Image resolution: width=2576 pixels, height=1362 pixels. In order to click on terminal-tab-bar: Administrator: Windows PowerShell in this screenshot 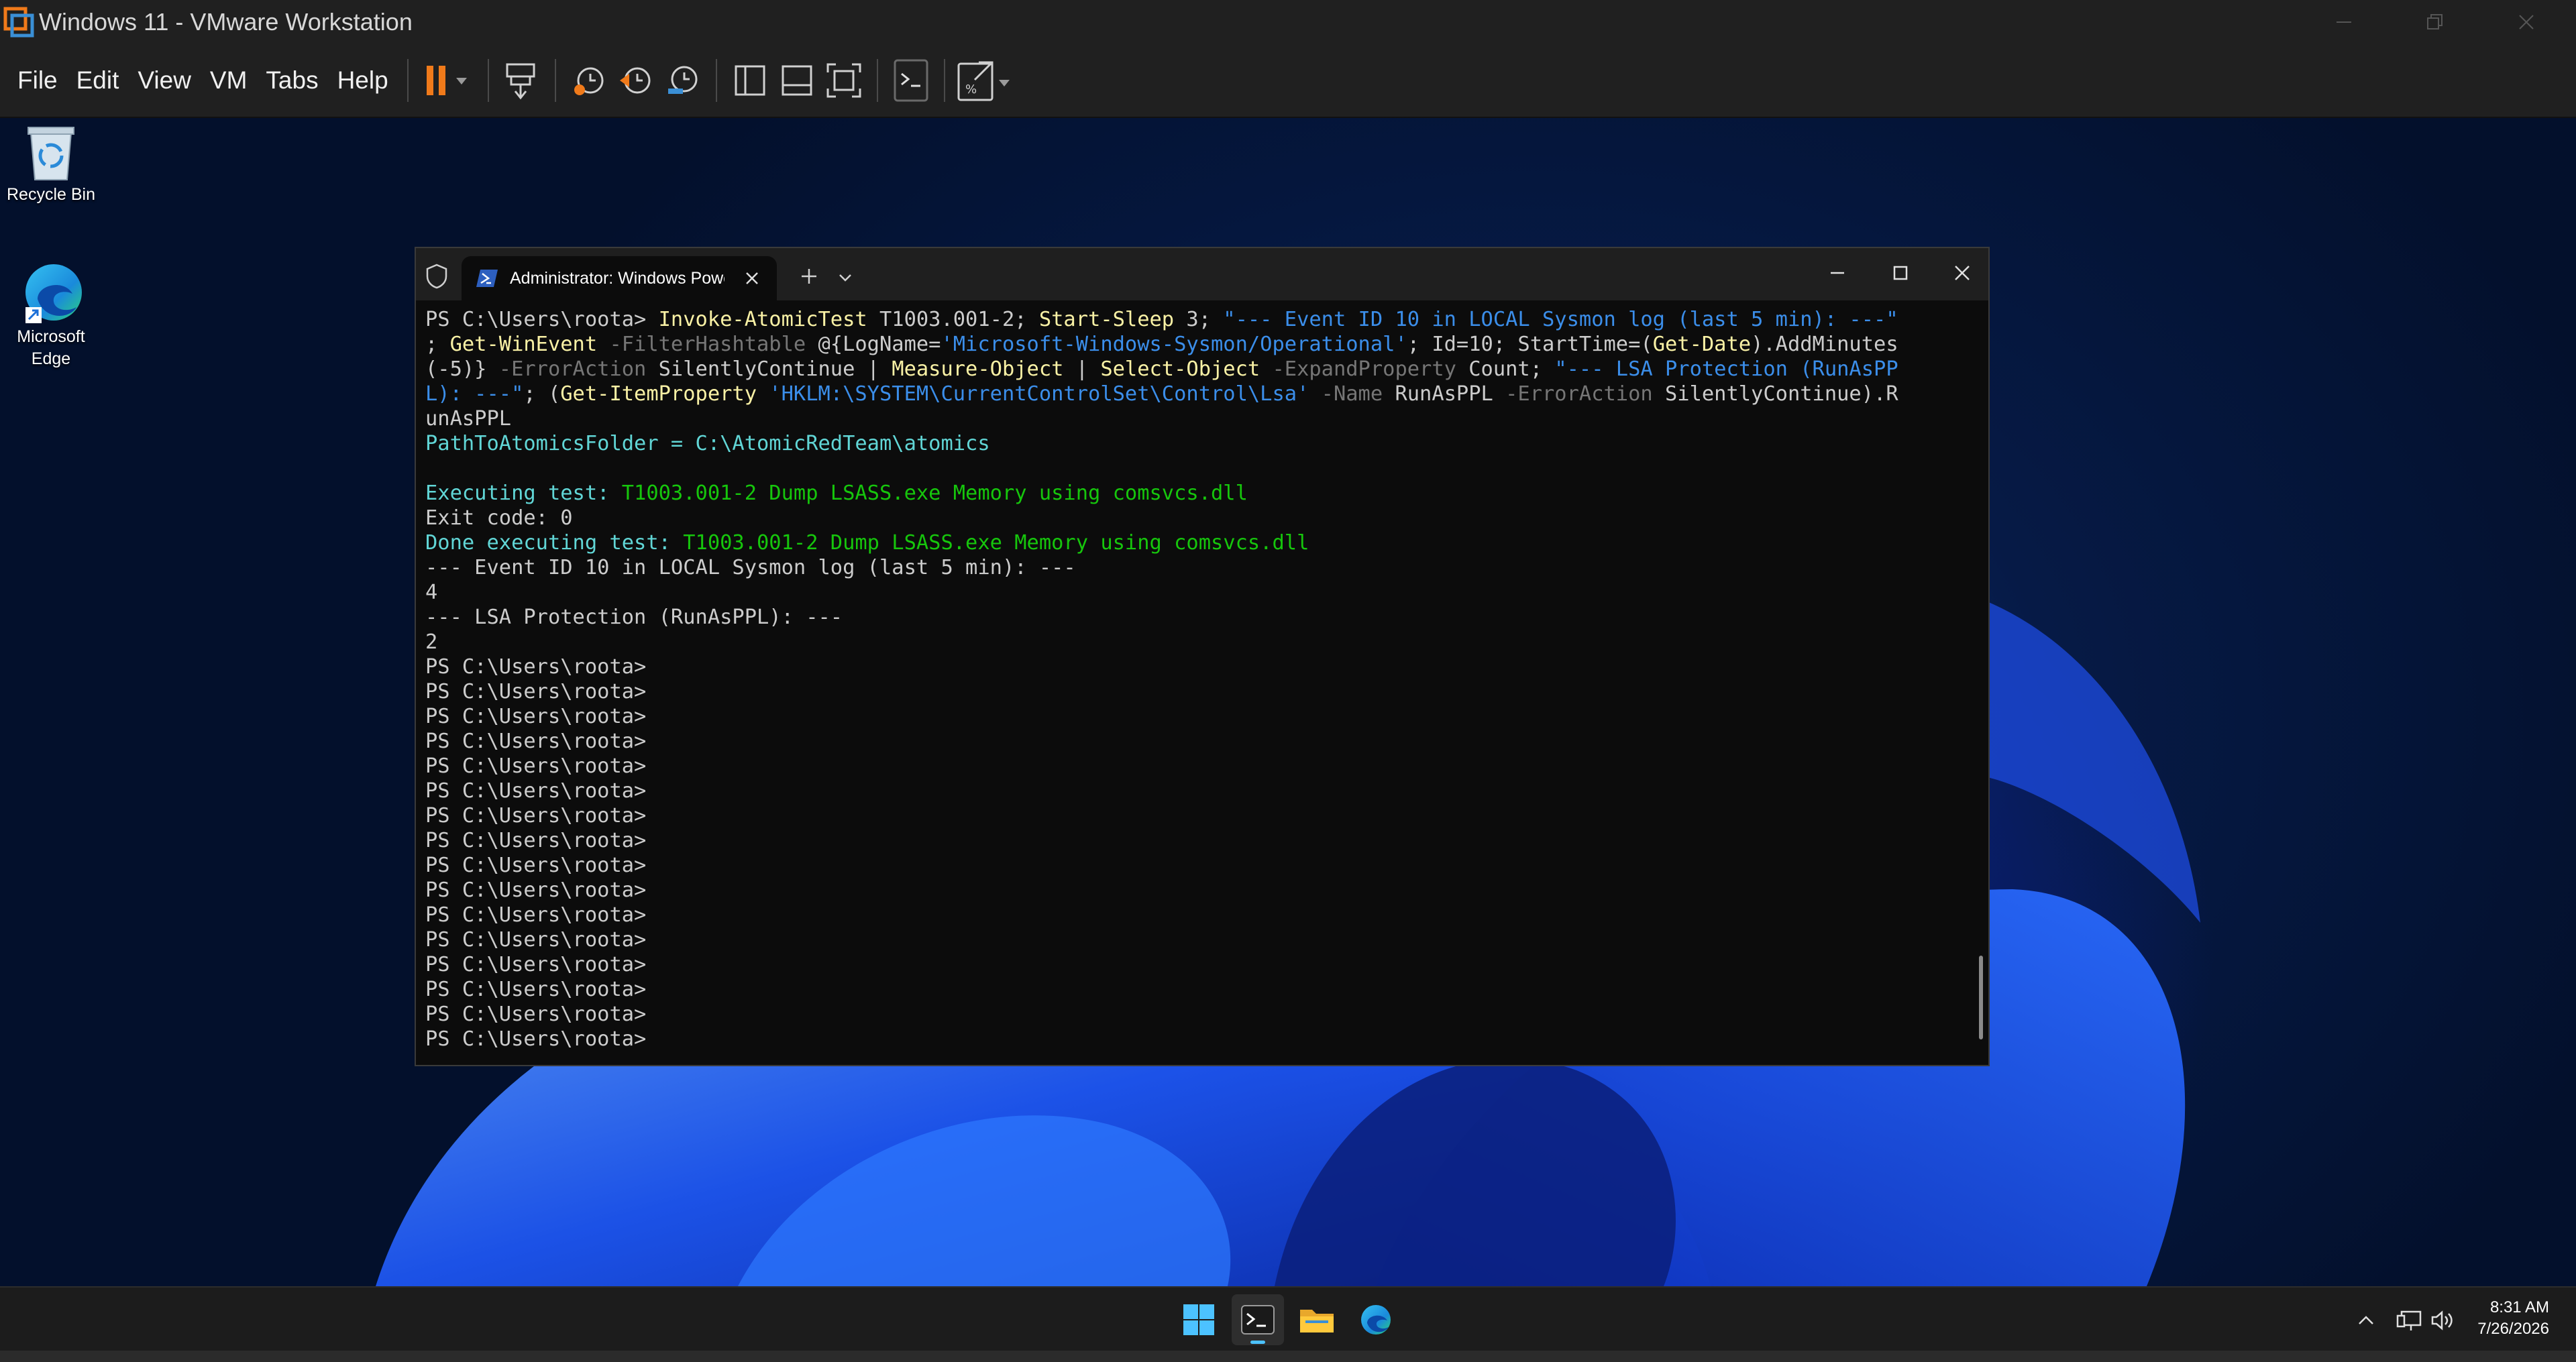, I will do `click(1202, 274)`.